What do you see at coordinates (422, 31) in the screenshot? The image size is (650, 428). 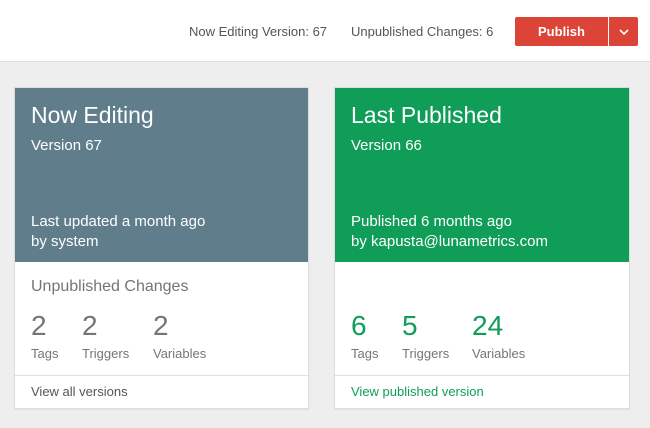 I see `unpublished-changes-text: Unpublished Changes: 6` at bounding box center [422, 31].